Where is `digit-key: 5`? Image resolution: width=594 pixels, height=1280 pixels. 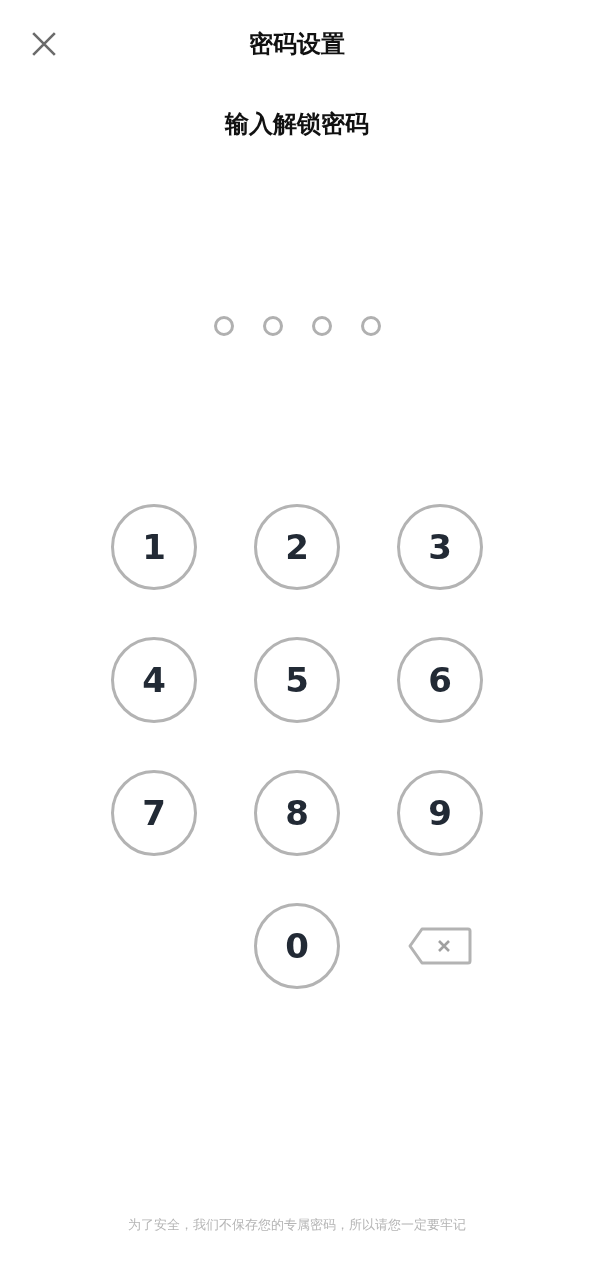 digit-key: 5 is located at coordinates (297, 680).